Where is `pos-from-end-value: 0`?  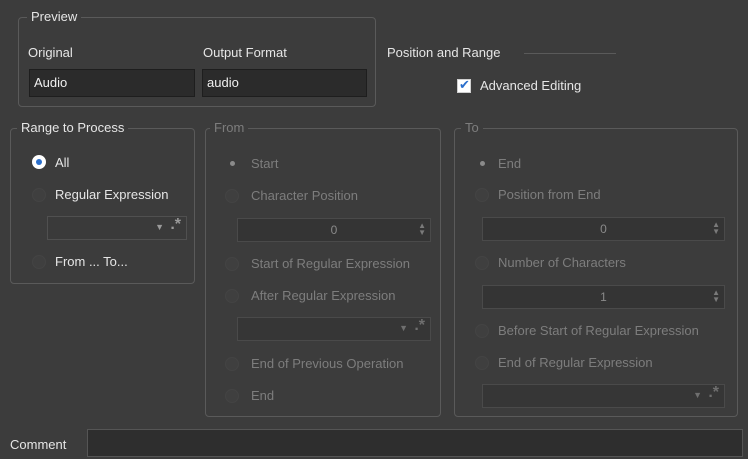
pos-from-end-value: 0 is located at coordinates (603, 229).